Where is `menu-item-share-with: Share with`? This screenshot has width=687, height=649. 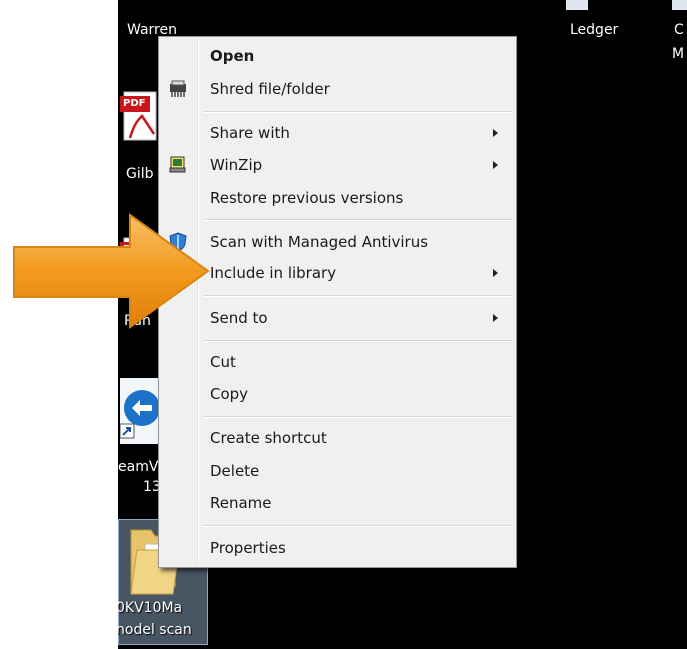
menu-item-share-with: Share with is located at coordinates (337, 133).